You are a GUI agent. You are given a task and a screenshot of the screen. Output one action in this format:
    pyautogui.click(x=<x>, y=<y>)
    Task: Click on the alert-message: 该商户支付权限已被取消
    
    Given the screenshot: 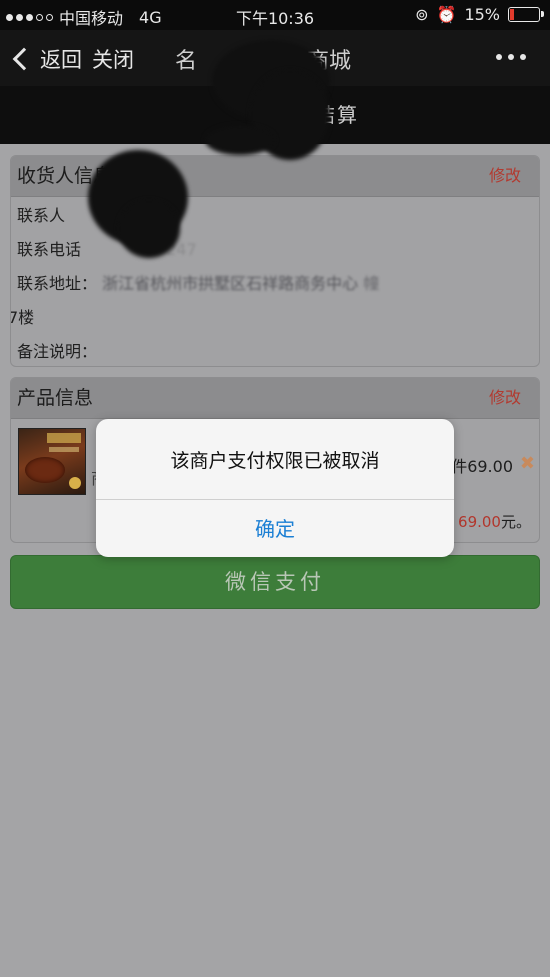 What is the action you would take?
    pyautogui.click(x=275, y=459)
    